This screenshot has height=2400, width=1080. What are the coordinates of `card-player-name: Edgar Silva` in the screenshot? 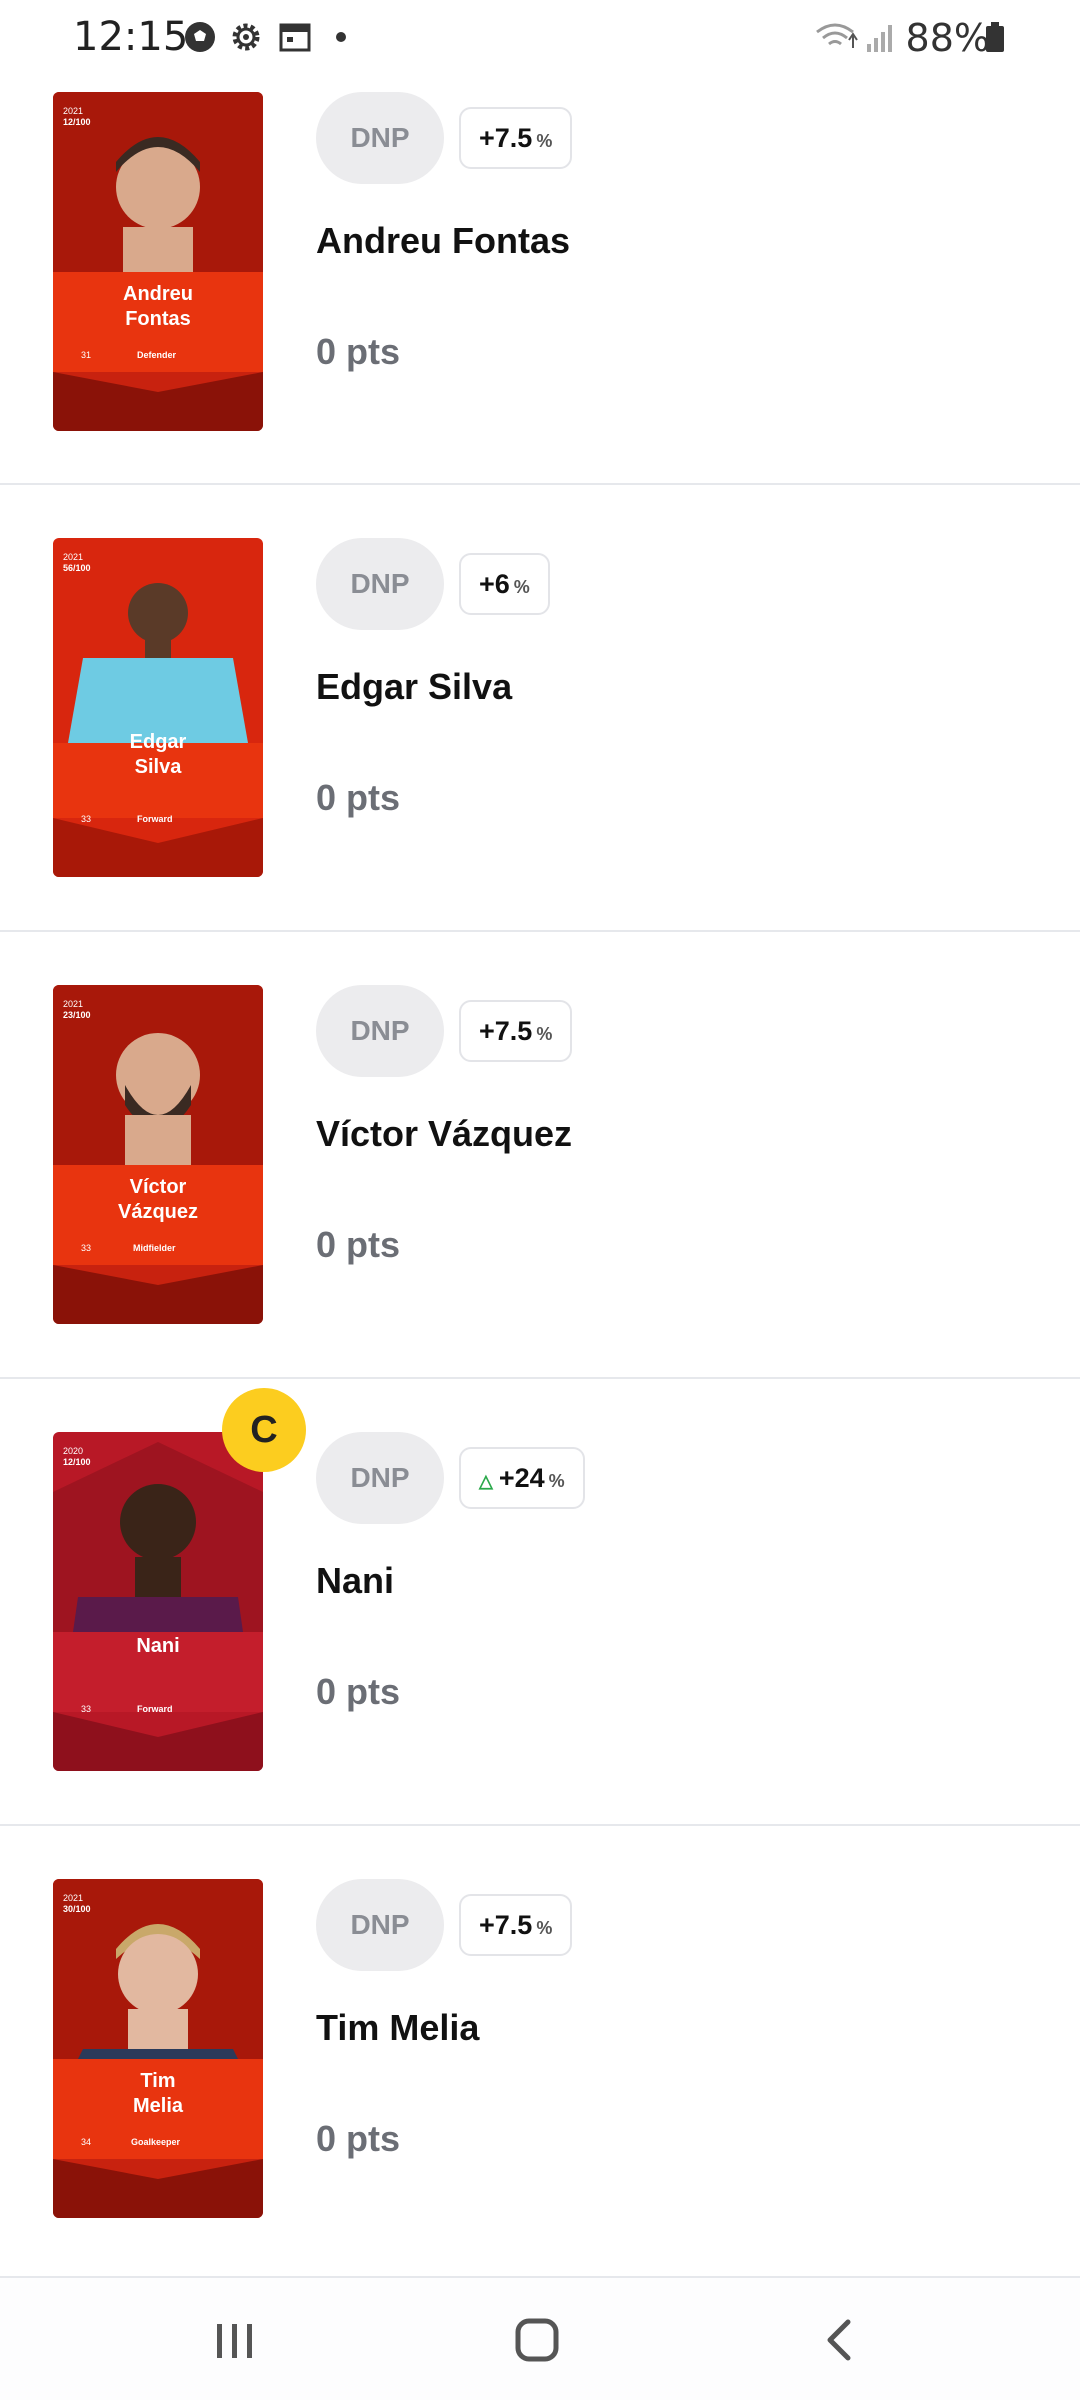 It's located at (158, 754).